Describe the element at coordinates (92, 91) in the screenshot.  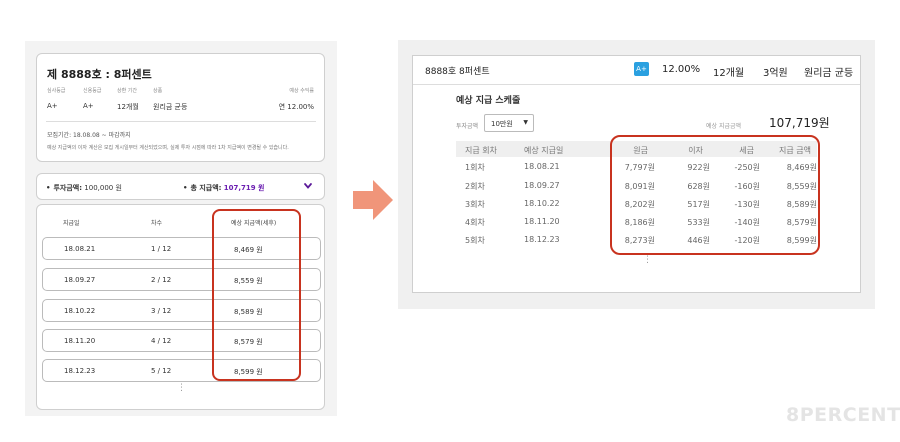
I see `info-label-credit-grade: 신용등급` at that location.